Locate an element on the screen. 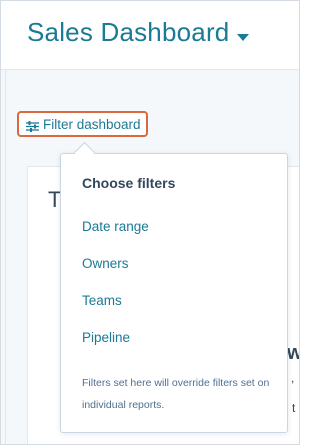 This screenshot has height=445, width=320. report-card-text-fragment: w is located at coordinates (293, 353).